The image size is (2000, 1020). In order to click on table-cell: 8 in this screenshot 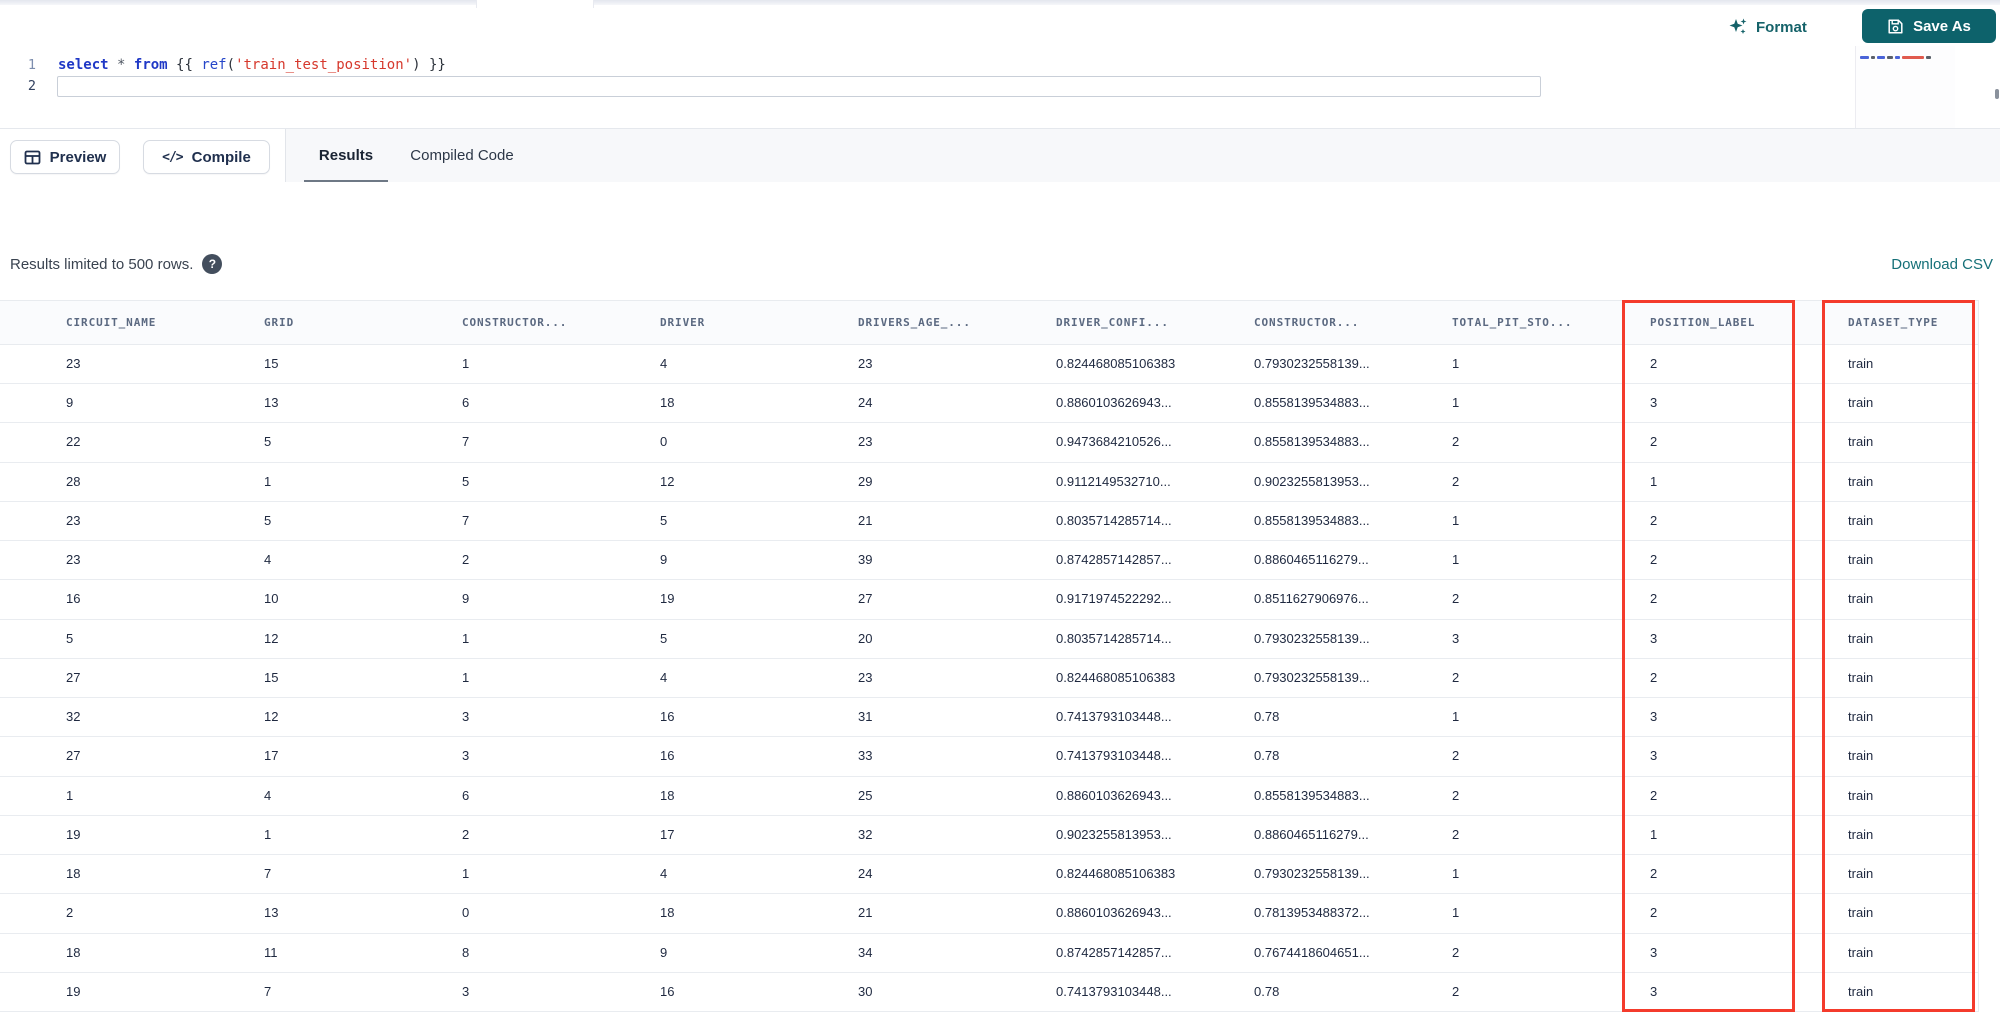, I will do `click(466, 952)`.